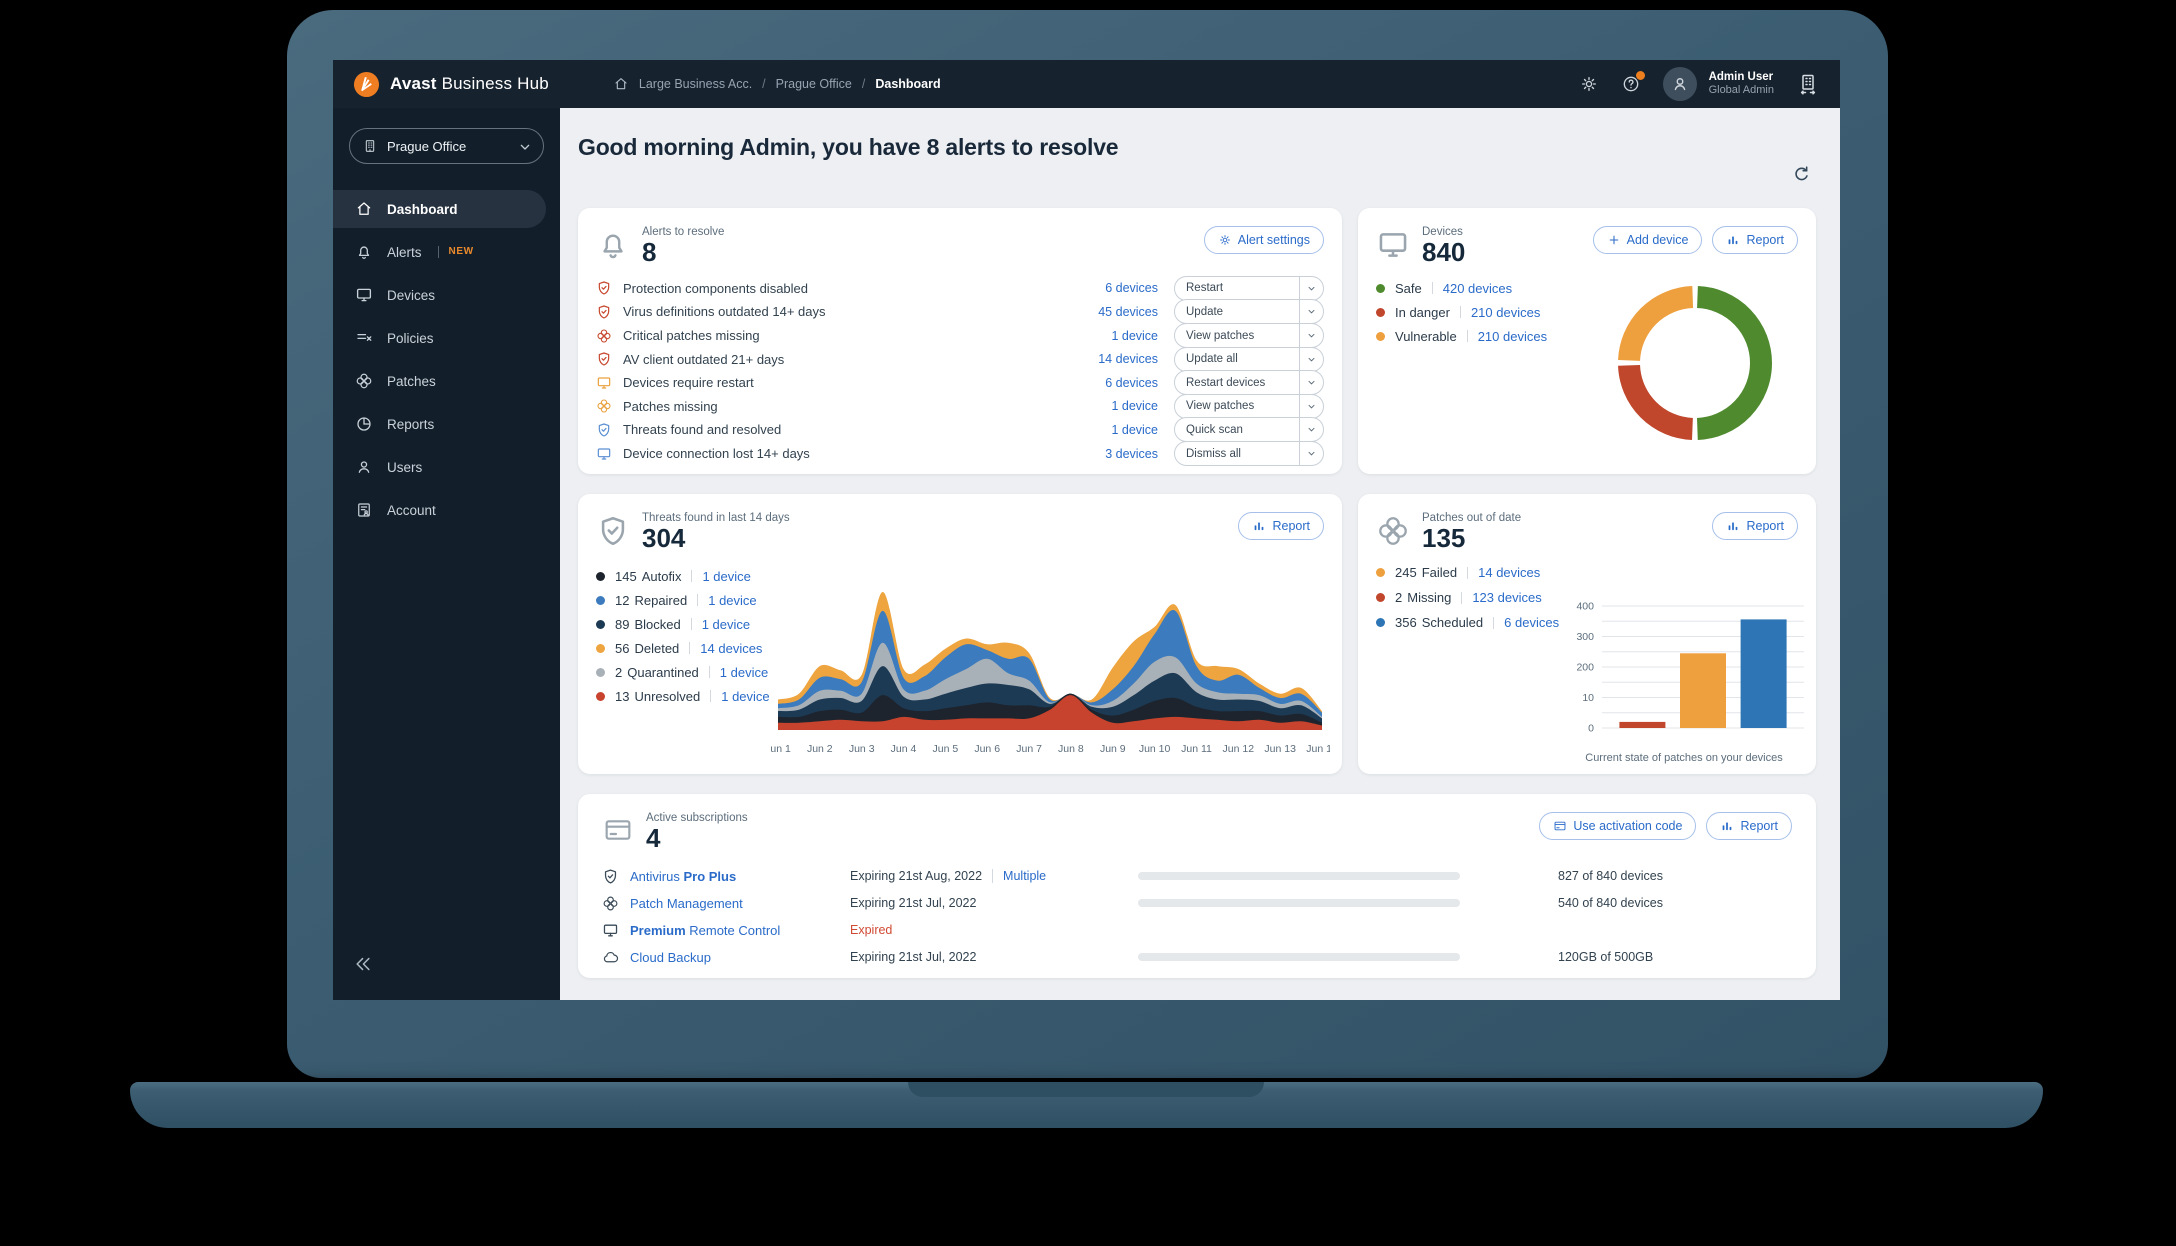  Describe the element at coordinates (610, 957) in the screenshot. I see `cloud-icon` at that location.